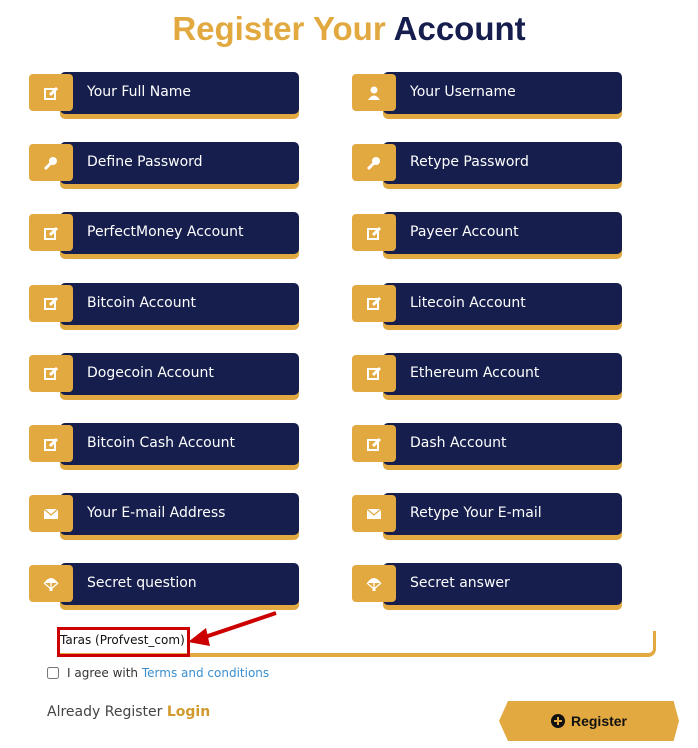 This screenshot has height=748, width=698. Describe the element at coordinates (53, 673) in the screenshot. I see `agree-checkbox` at that location.